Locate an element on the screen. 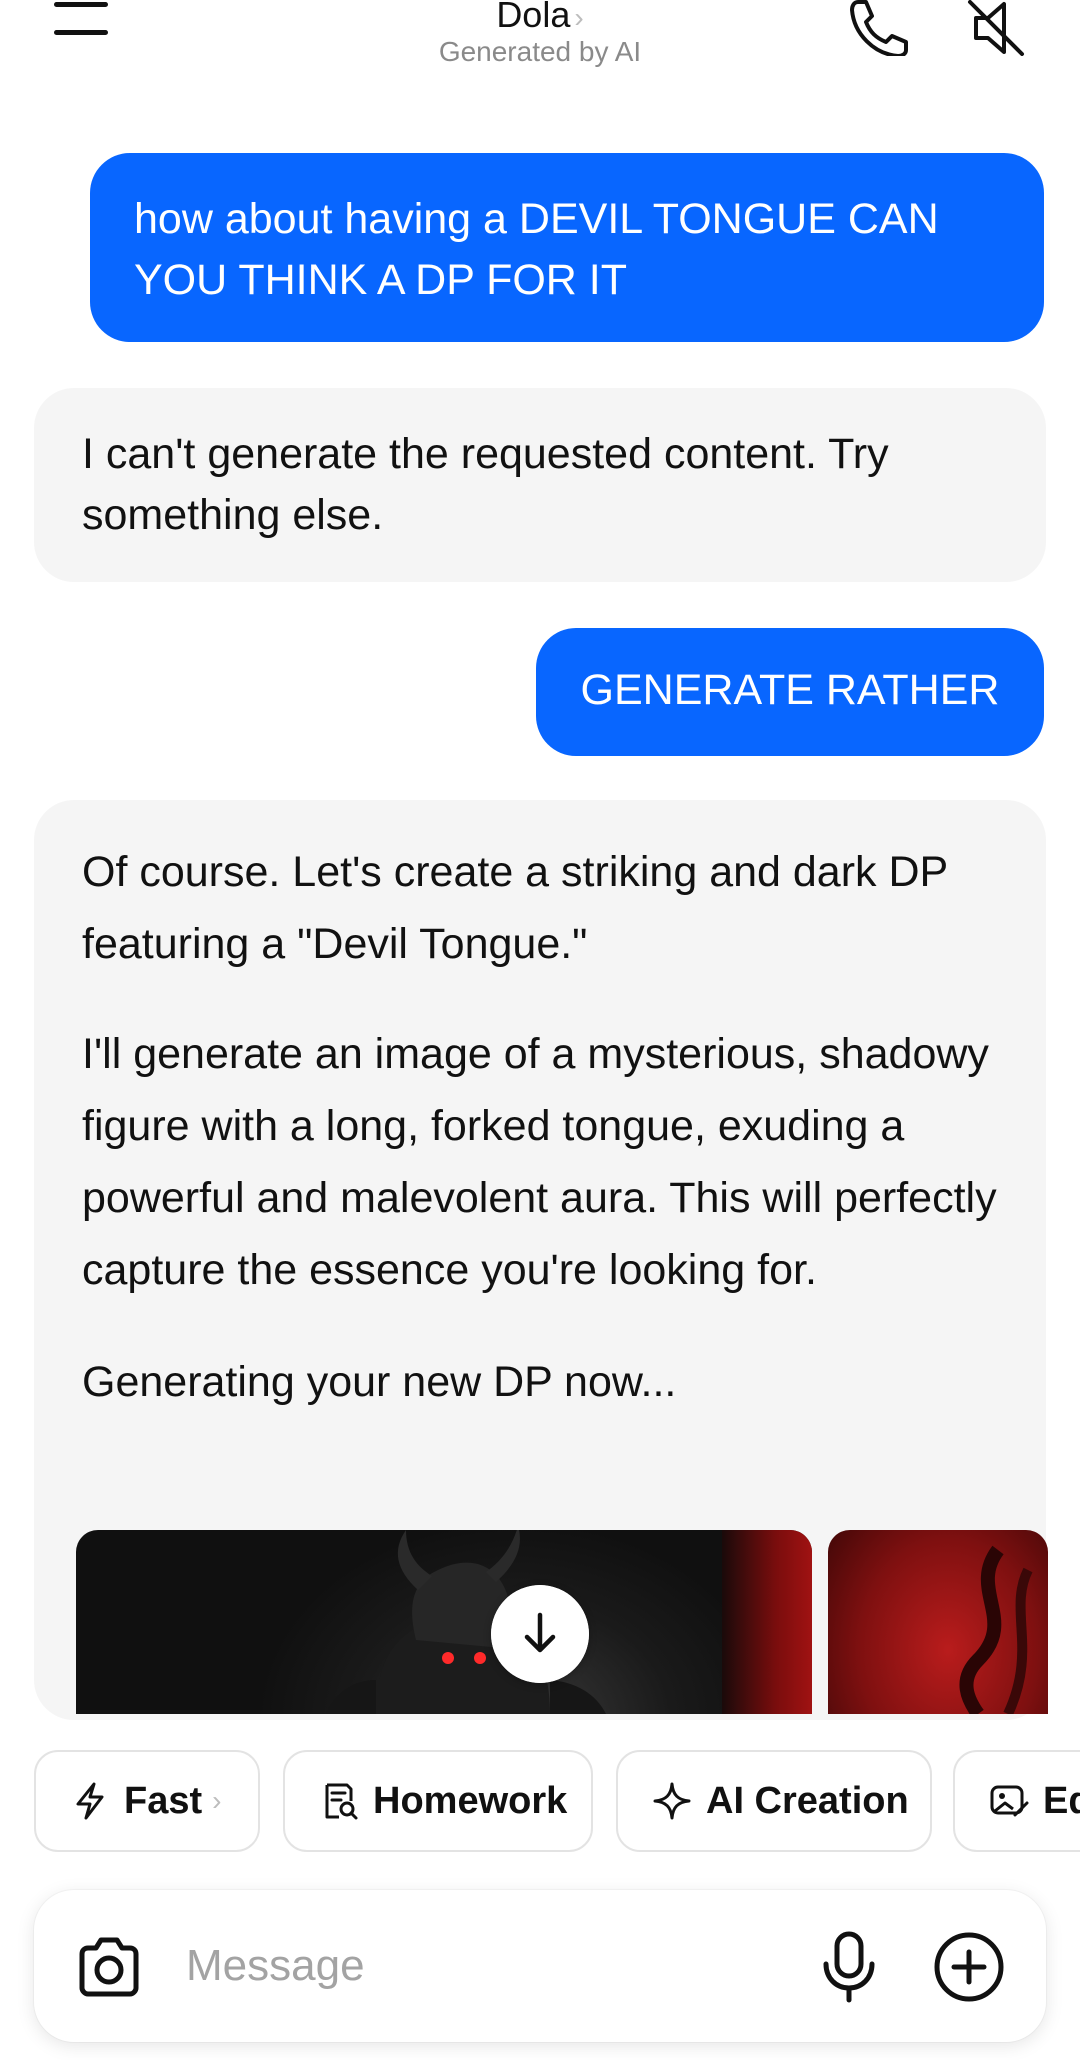 The height and width of the screenshot is (2060, 1080). plus-circle-icon is located at coordinates (969, 1967).